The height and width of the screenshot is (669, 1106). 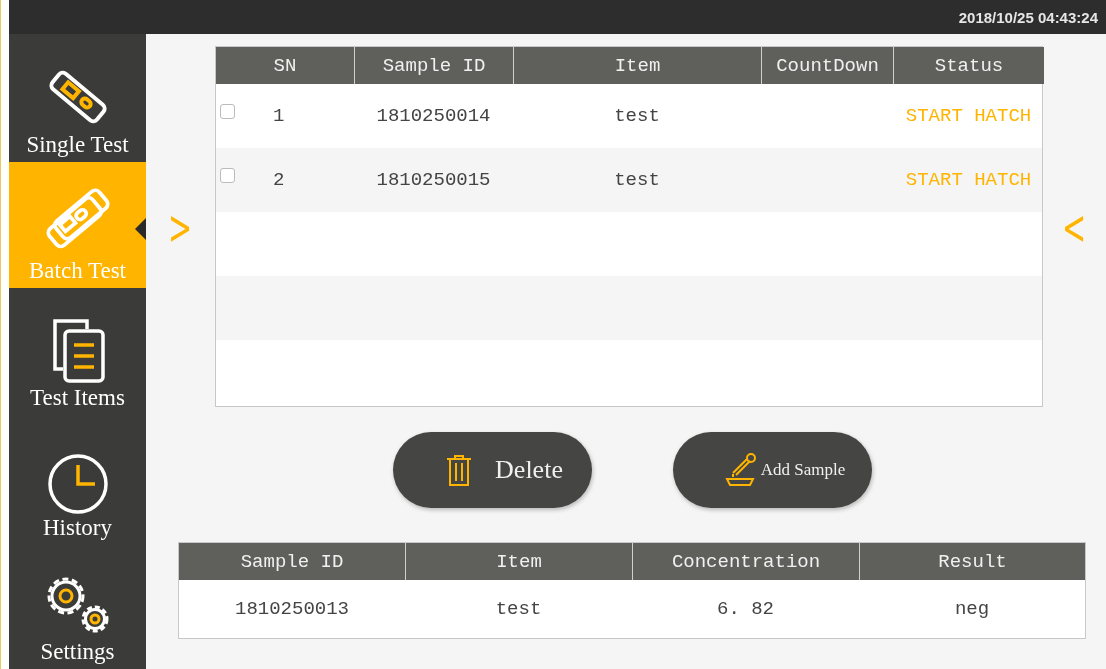 I want to click on table-cell: 1810250014, so click(x=433, y=116).